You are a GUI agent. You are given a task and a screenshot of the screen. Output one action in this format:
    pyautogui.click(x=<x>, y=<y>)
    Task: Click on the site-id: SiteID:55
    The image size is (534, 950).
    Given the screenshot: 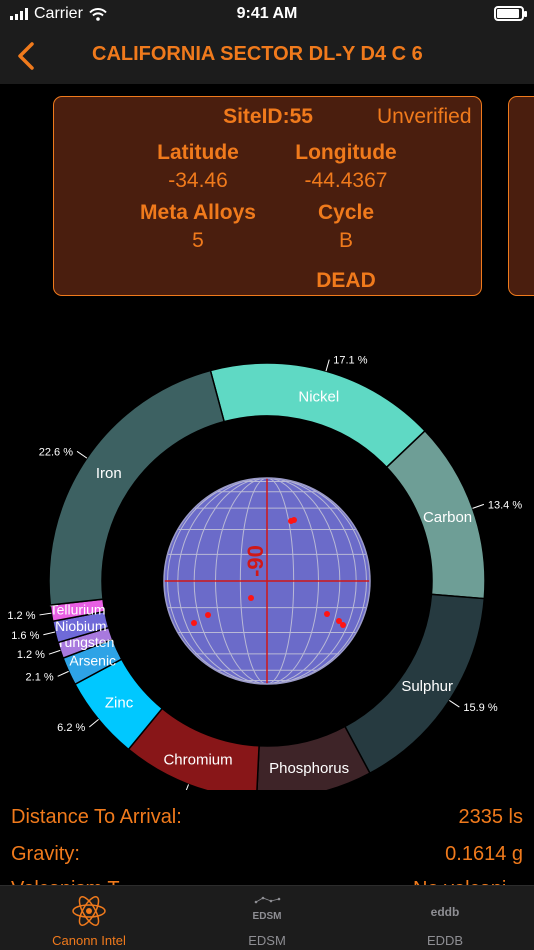 What is the action you would take?
    pyautogui.click(x=268, y=116)
    